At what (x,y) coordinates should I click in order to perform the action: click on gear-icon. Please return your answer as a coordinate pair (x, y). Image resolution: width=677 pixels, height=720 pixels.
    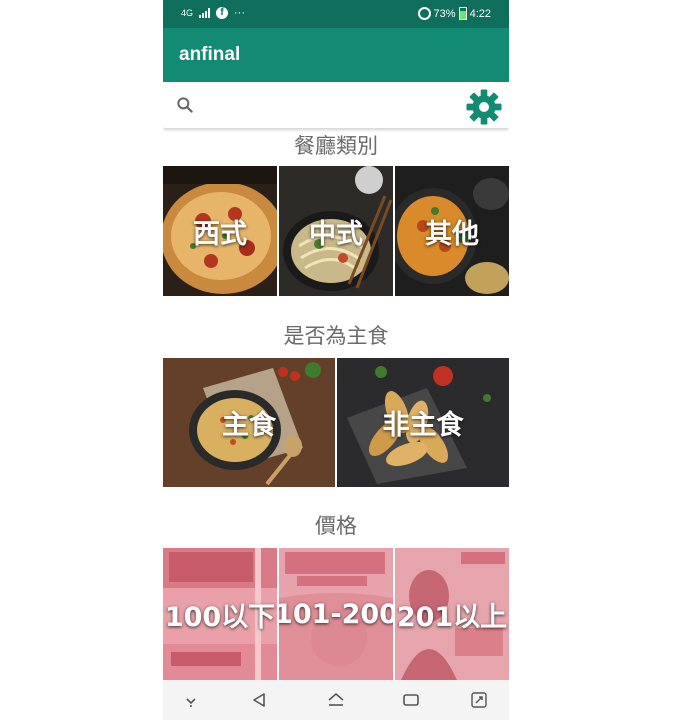
    Looking at the image, I should click on (484, 107).